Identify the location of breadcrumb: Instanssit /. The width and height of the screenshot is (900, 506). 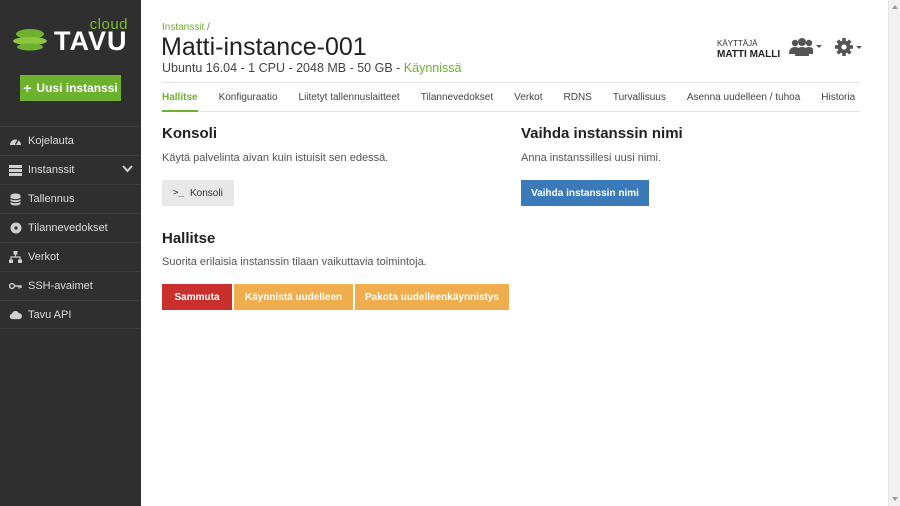
(186, 27).